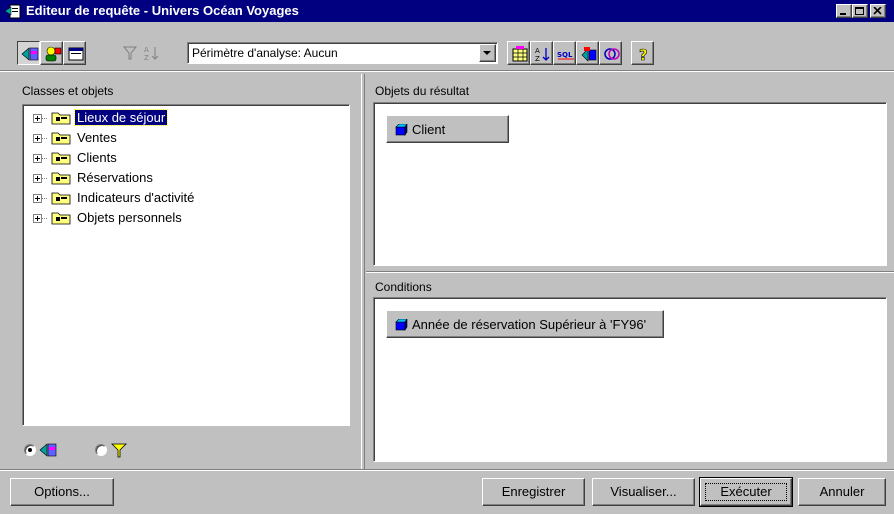  What do you see at coordinates (30, 450) in the screenshot?
I see `objects-radio` at bounding box center [30, 450].